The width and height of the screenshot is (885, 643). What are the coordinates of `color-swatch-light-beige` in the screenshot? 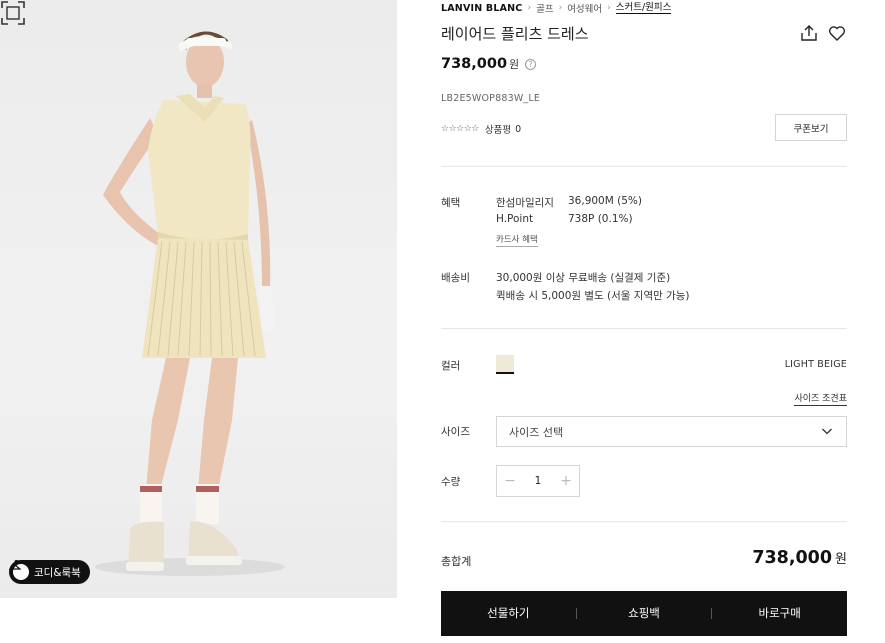 It's located at (505, 364).